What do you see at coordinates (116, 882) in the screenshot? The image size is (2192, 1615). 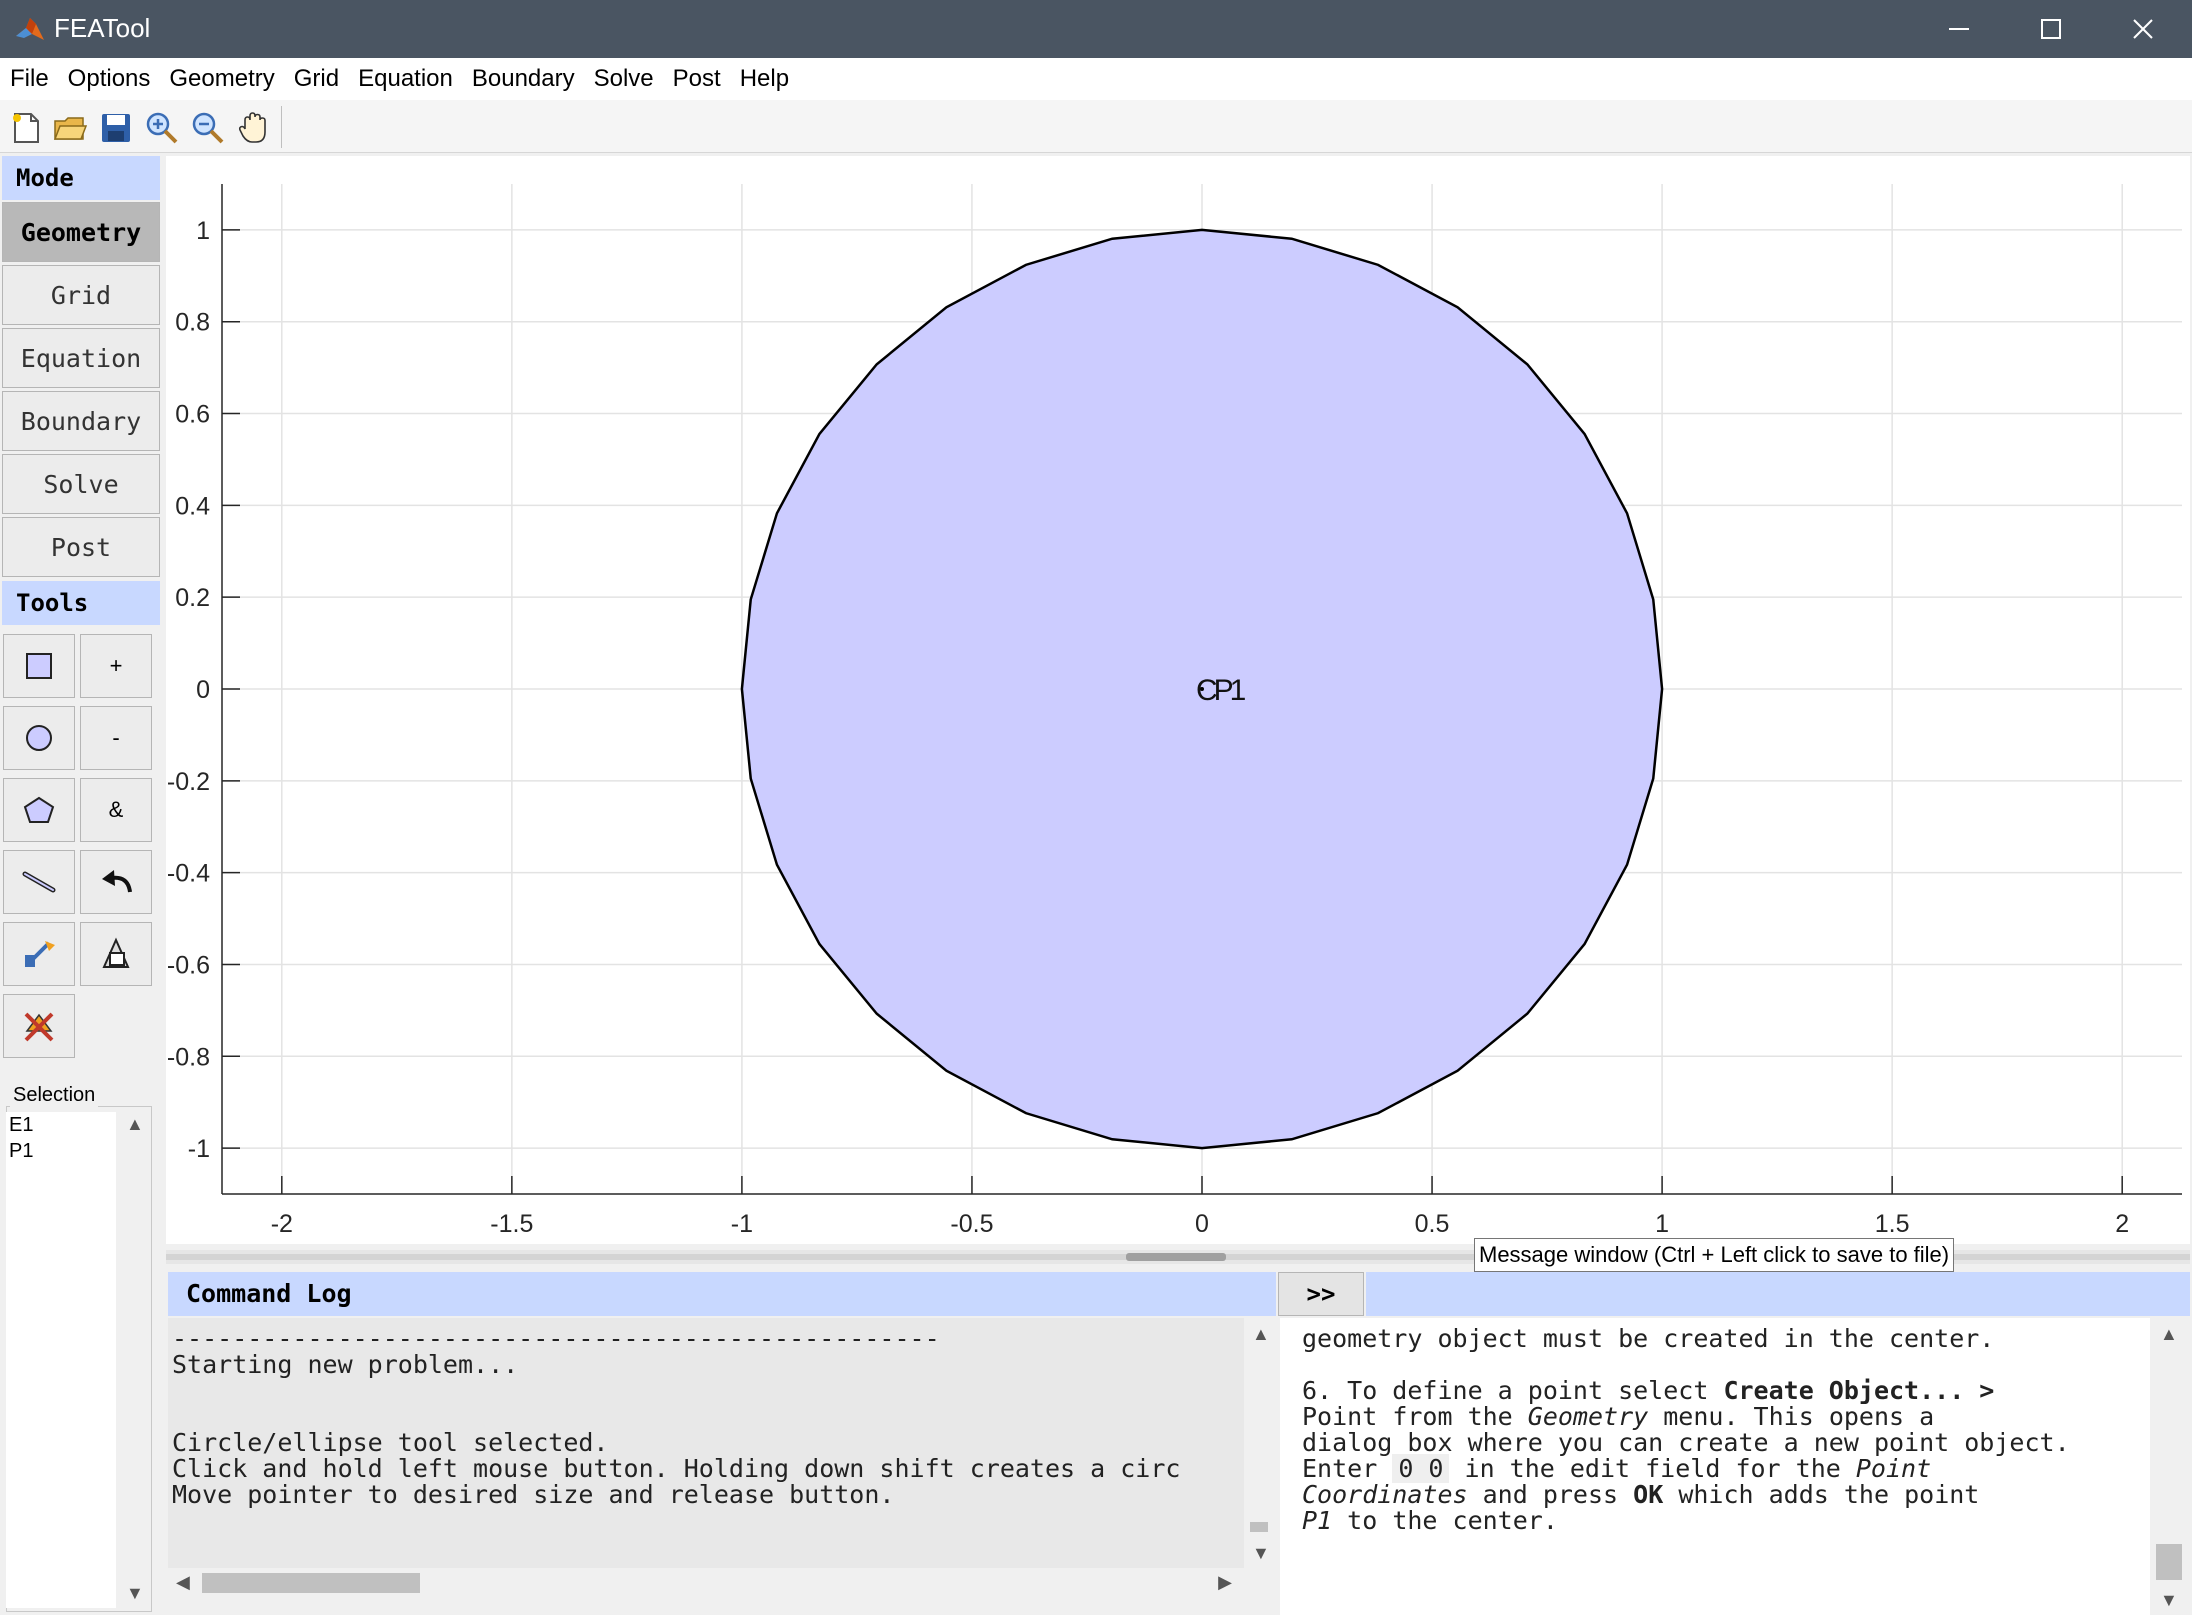 I see `undo-tool-button` at bounding box center [116, 882].